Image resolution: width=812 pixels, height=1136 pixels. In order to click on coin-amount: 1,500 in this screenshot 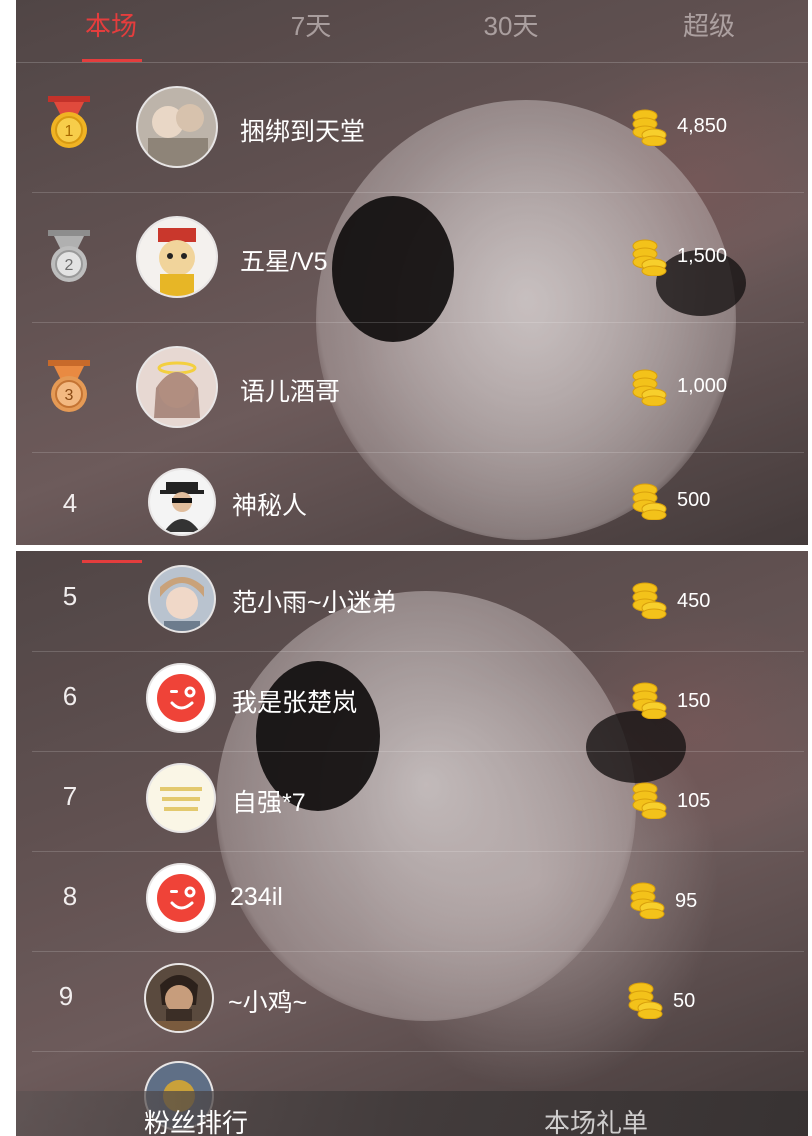, I will do `click(702, 256)`.